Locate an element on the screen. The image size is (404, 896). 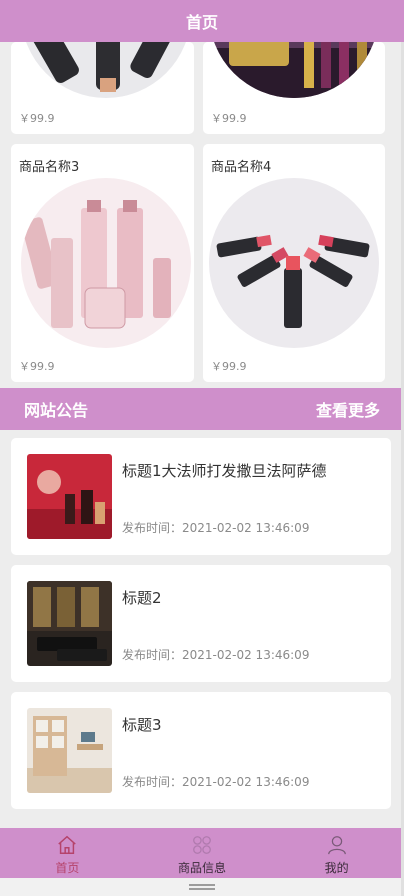
news-time-3: 发布时间：2021-02-02 13:46:09 is located at coordinates (216, 782).